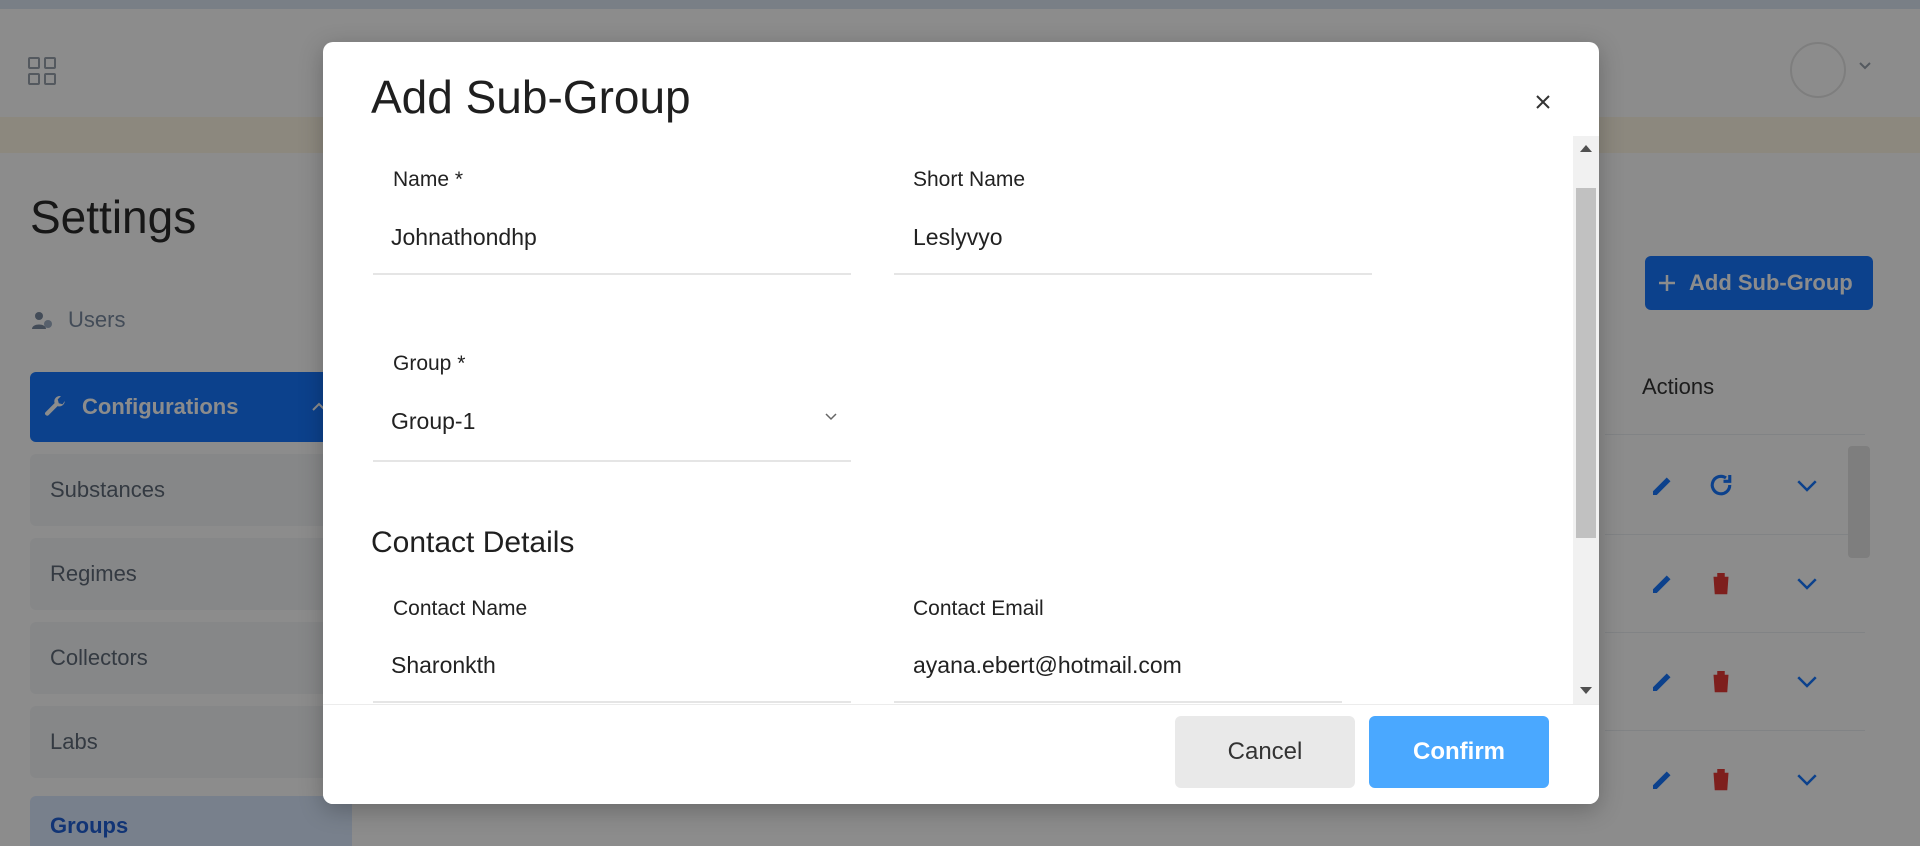 Image resolution: width=1920 pixels, height=846 pixels. Describe the element at coordinates (612, 461) in the screenshot. I see `group-underline` at that location.